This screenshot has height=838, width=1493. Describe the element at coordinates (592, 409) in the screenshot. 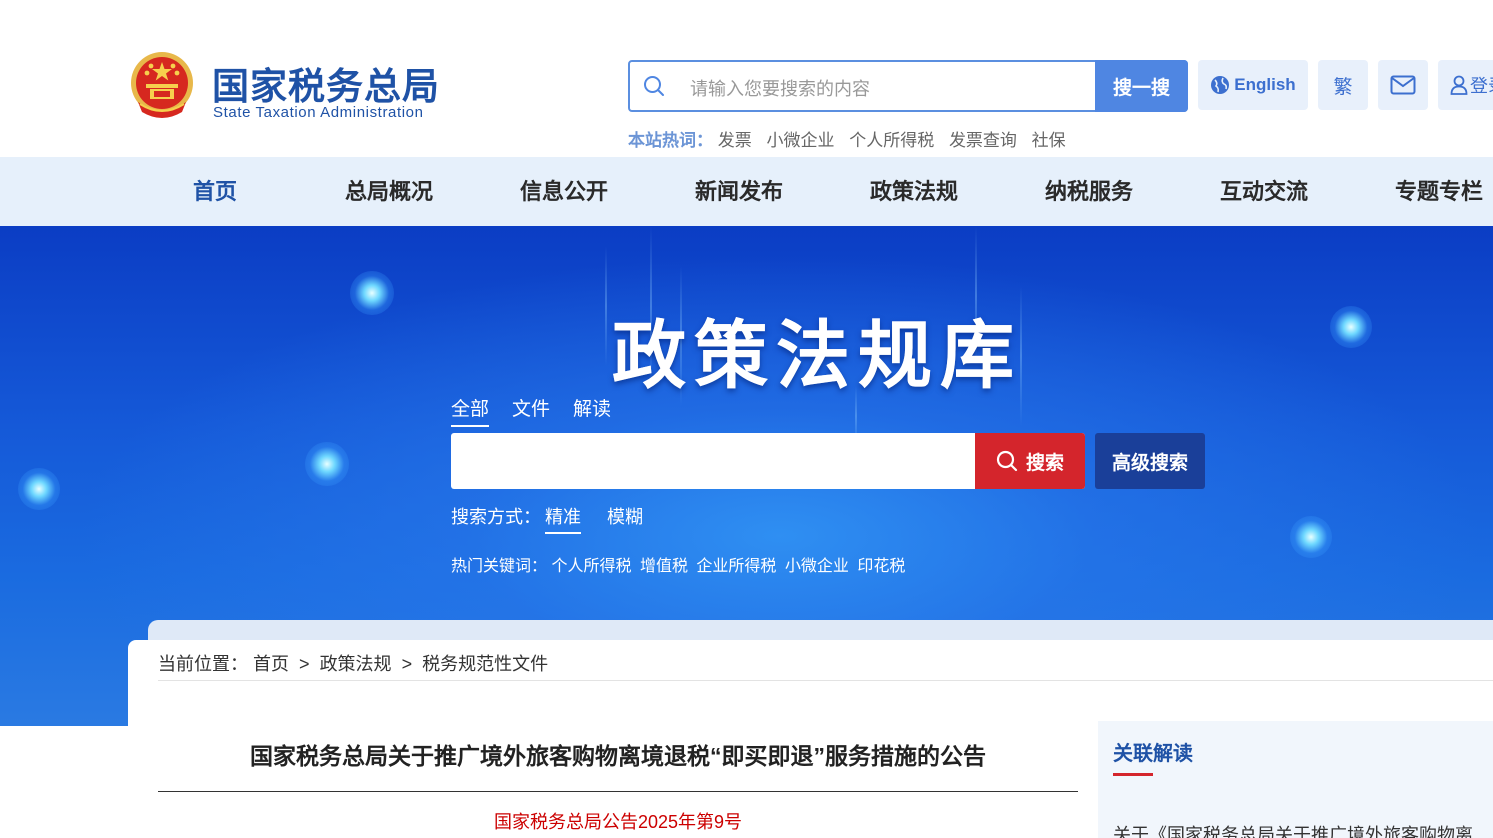

I see `tab-interpretations: 解读` at that location.